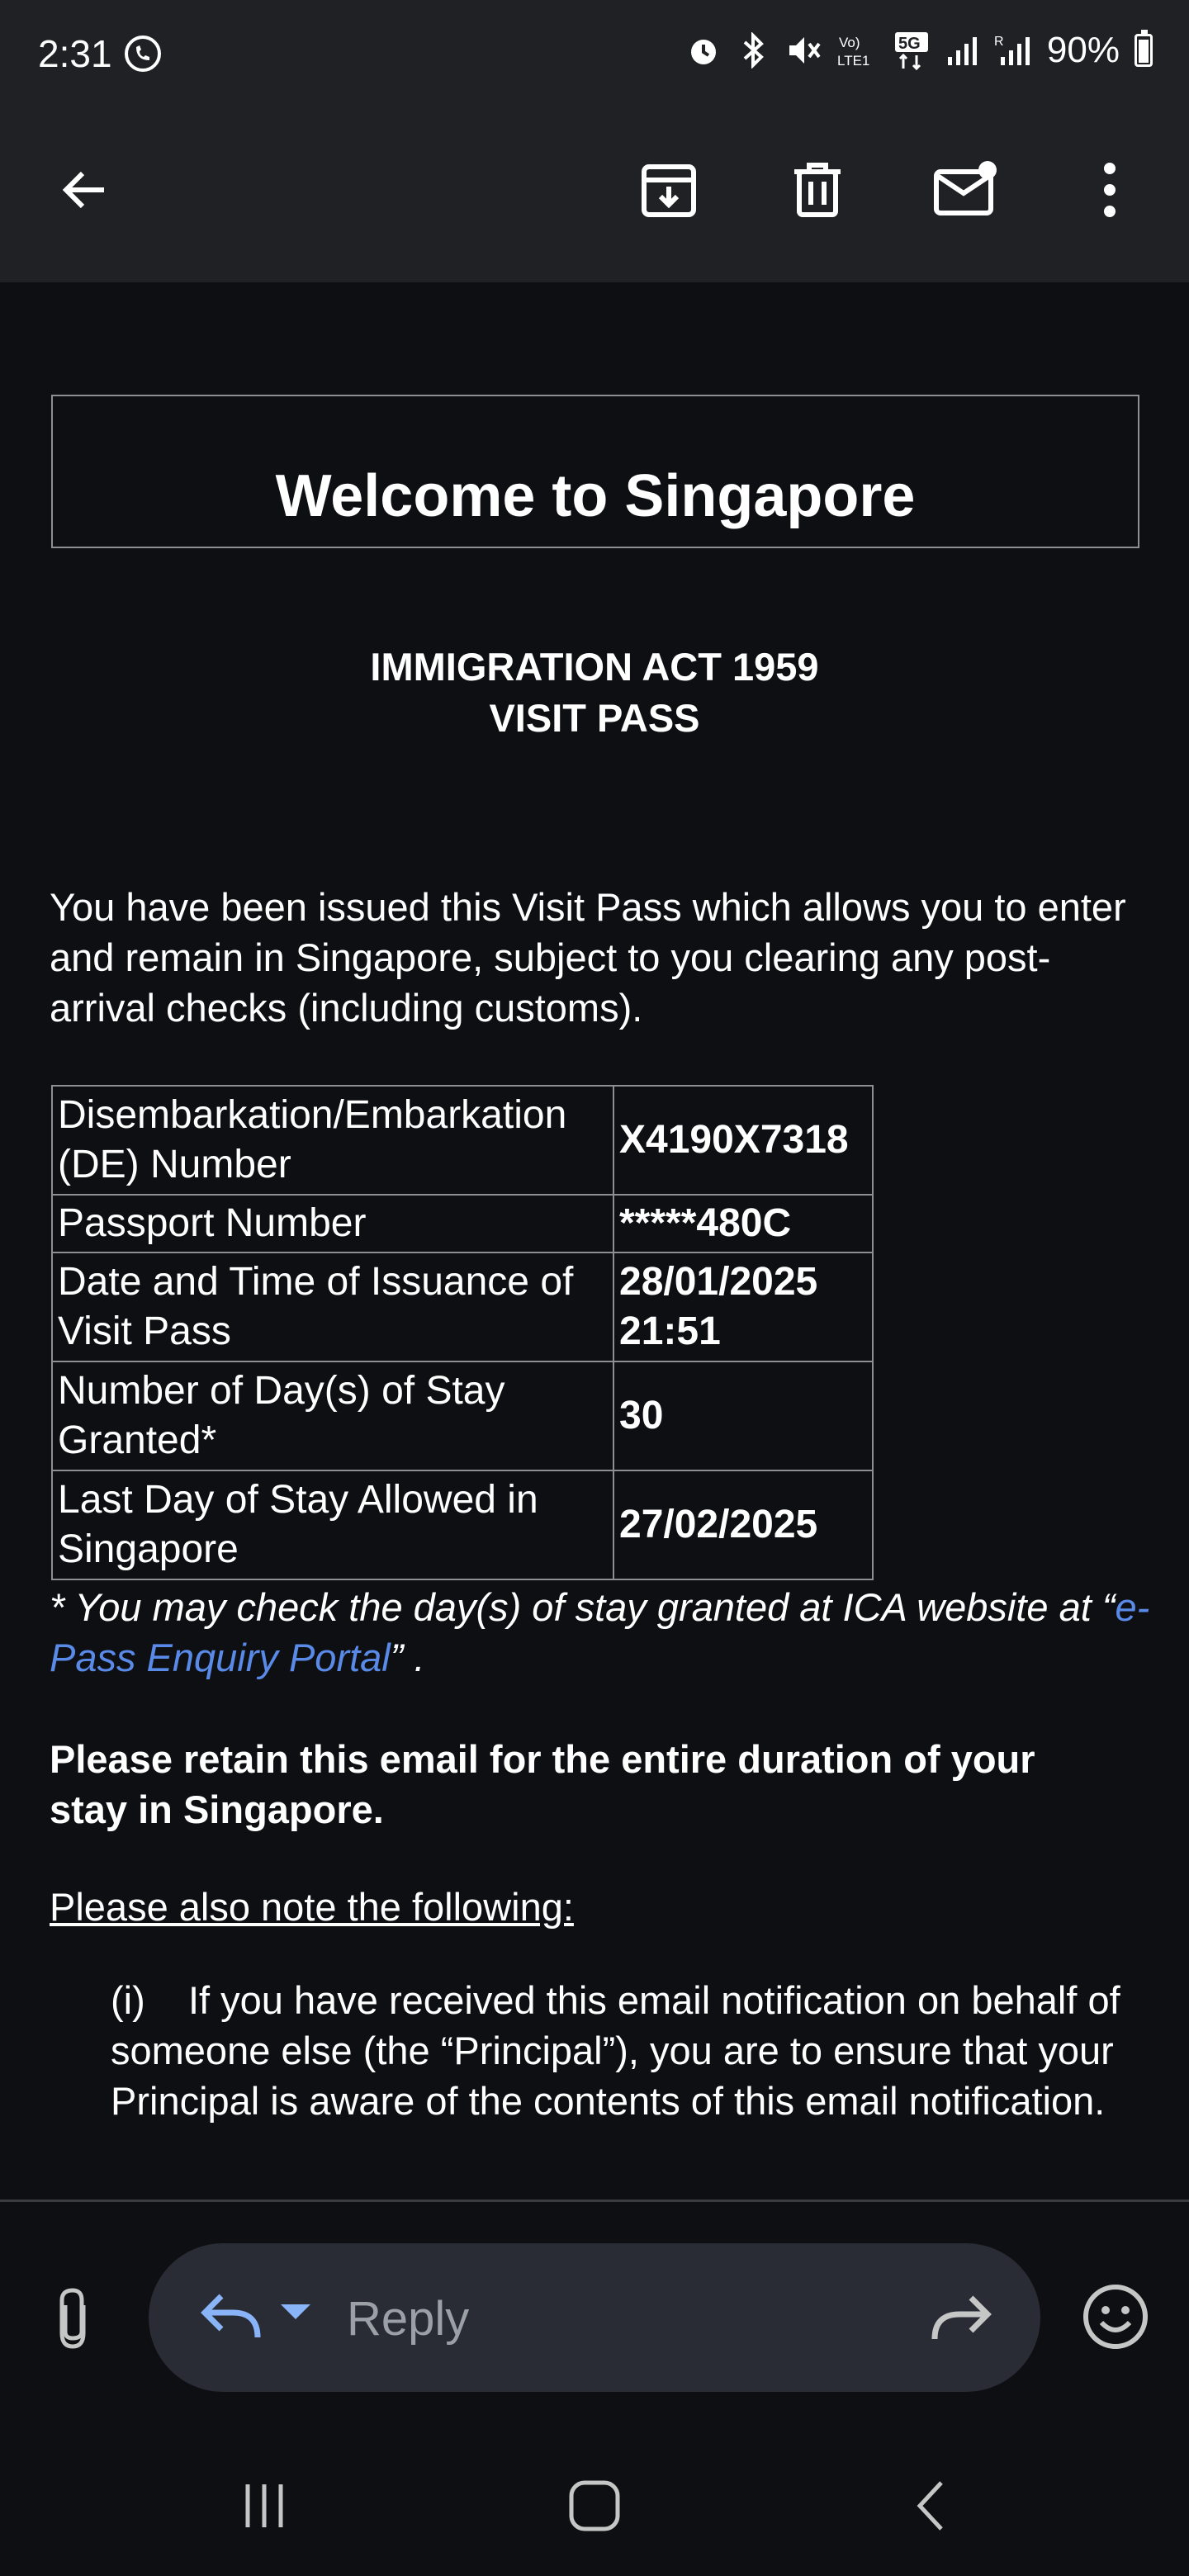  Describe the element at coordinates (909, 44) in the screenshot. I see `svg-text: 5G` at that location.